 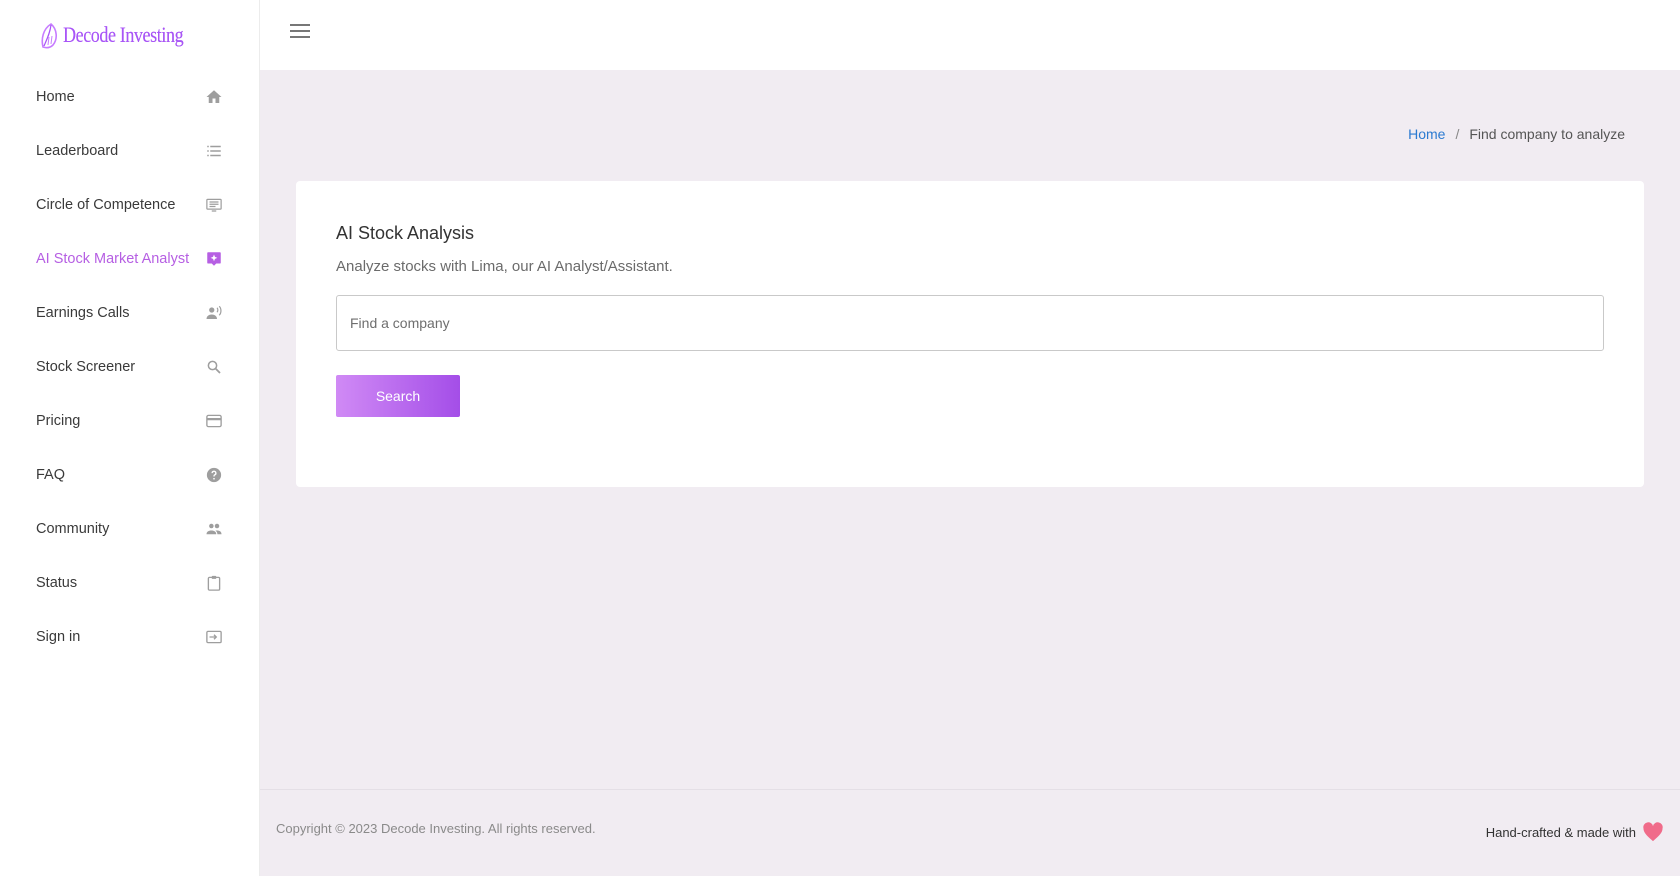 What do you see at coordinates (86, 367) in the screenshot?
I see `sidebar-item-label: Stock Screener` at bounding box center [86, 367].